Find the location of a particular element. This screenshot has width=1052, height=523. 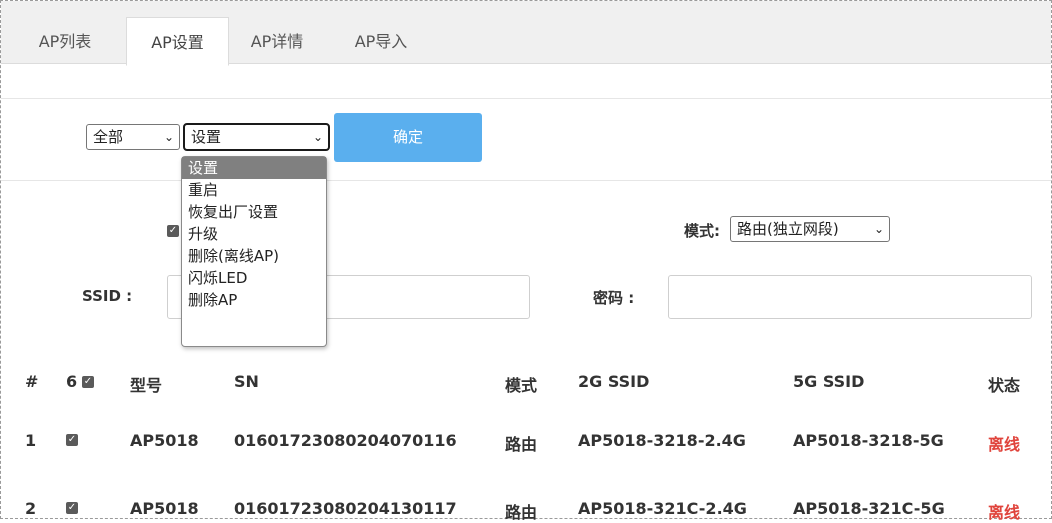

row-index: 1 is located at coordinates (31, 440).